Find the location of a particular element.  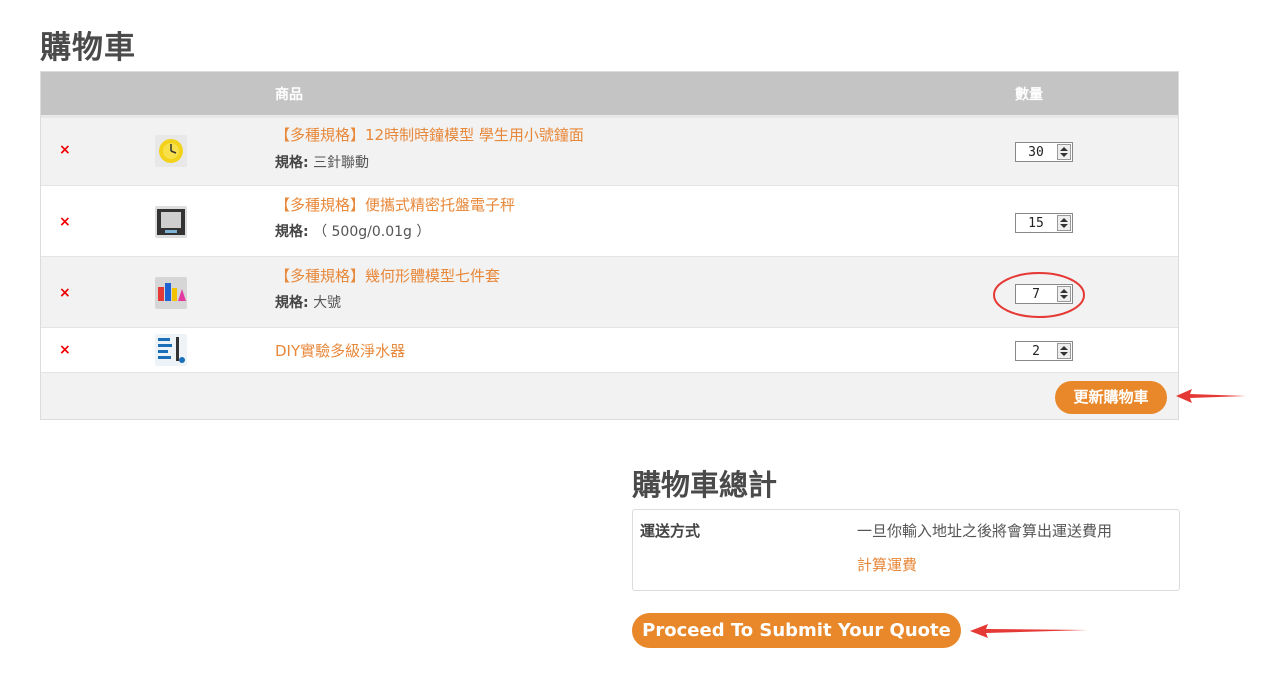

table-actions-row: 更新購物車 is located at coordinates (609, 396).